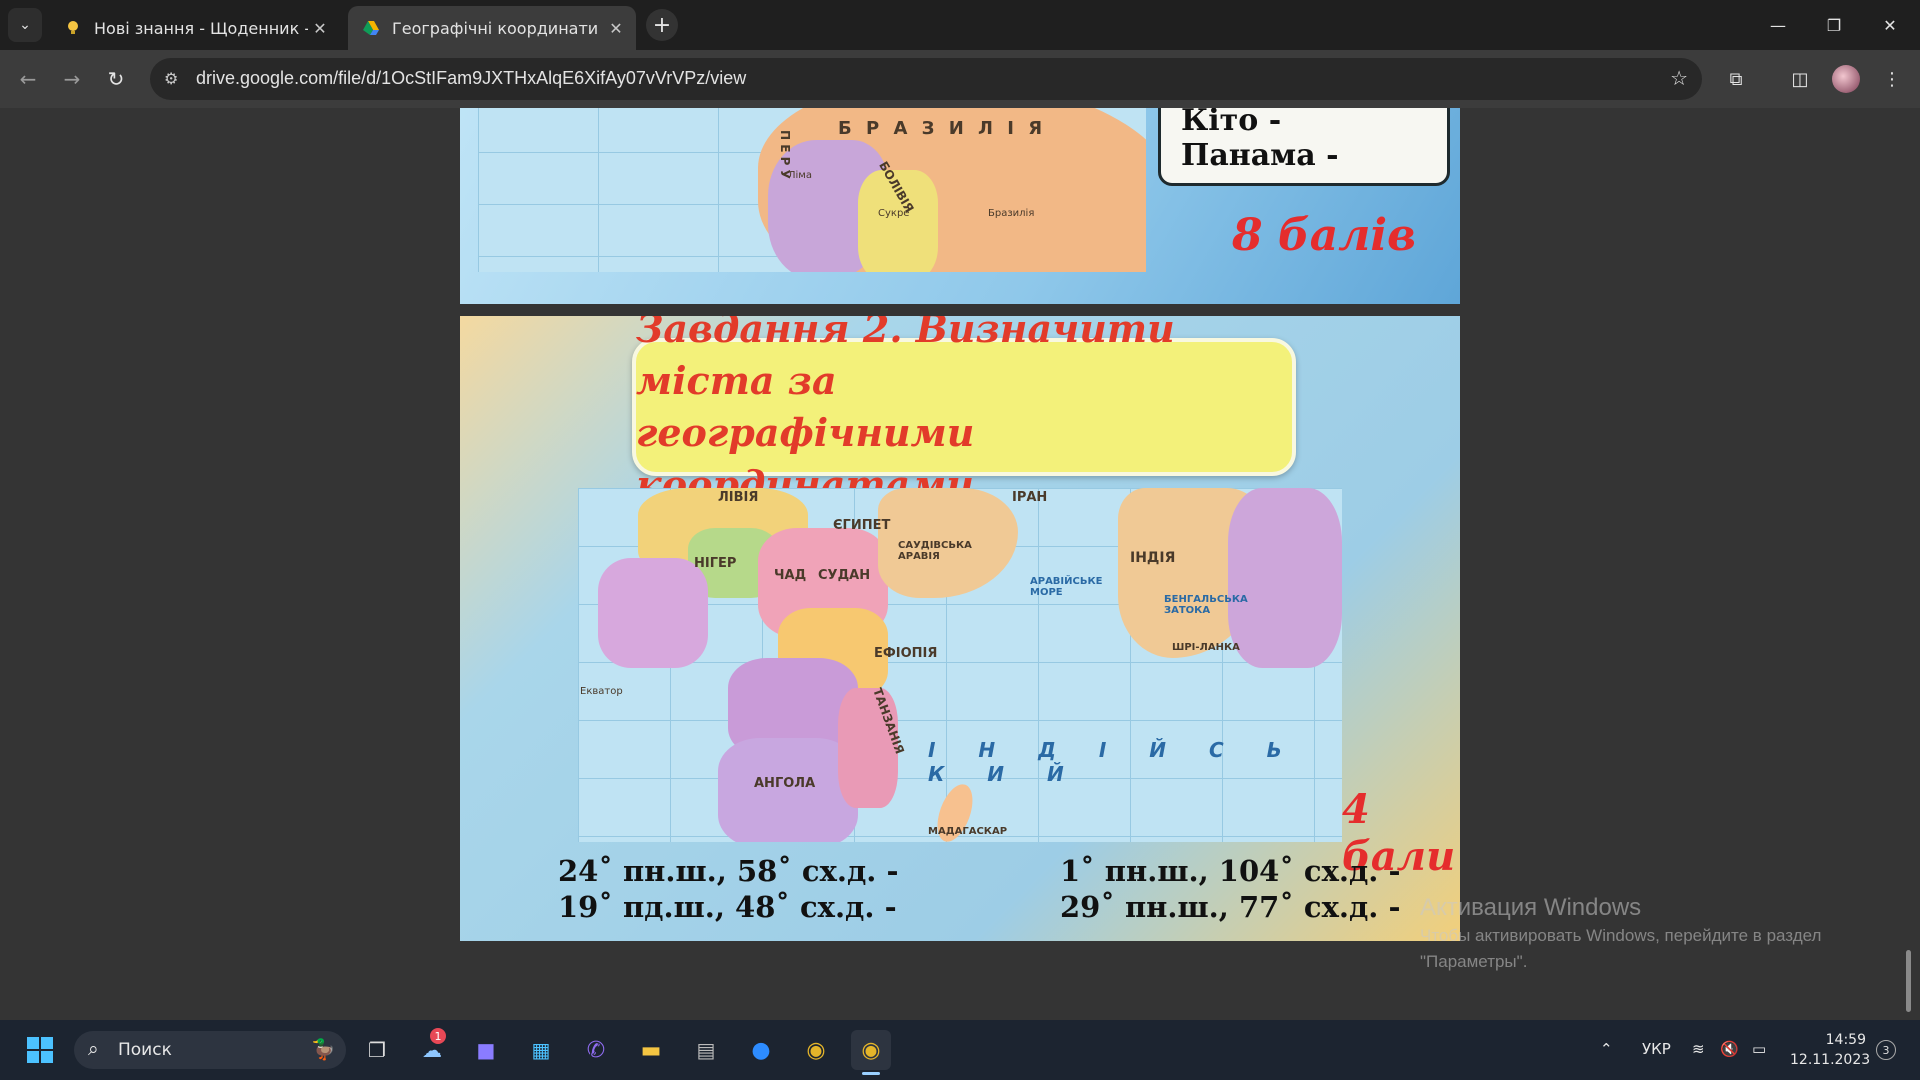  Describe the element at coordinates (1729, 1049) in the screenshot. I see `speaker-muted-icon: 🔇` at that location.